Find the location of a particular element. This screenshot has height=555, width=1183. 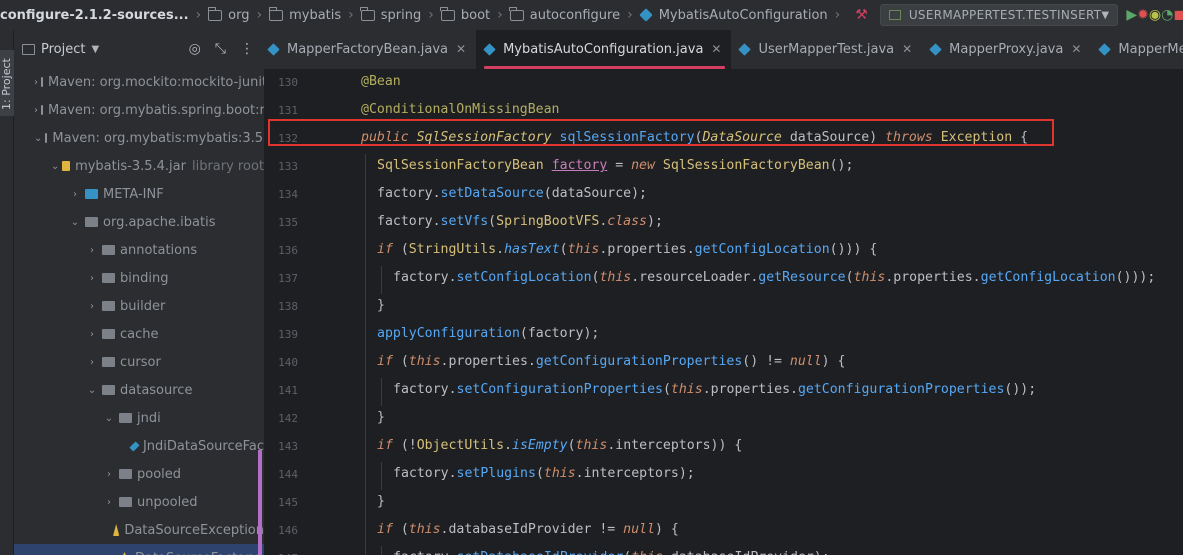

breadcrumb-boot: boot is located at coordinates (465, 15).